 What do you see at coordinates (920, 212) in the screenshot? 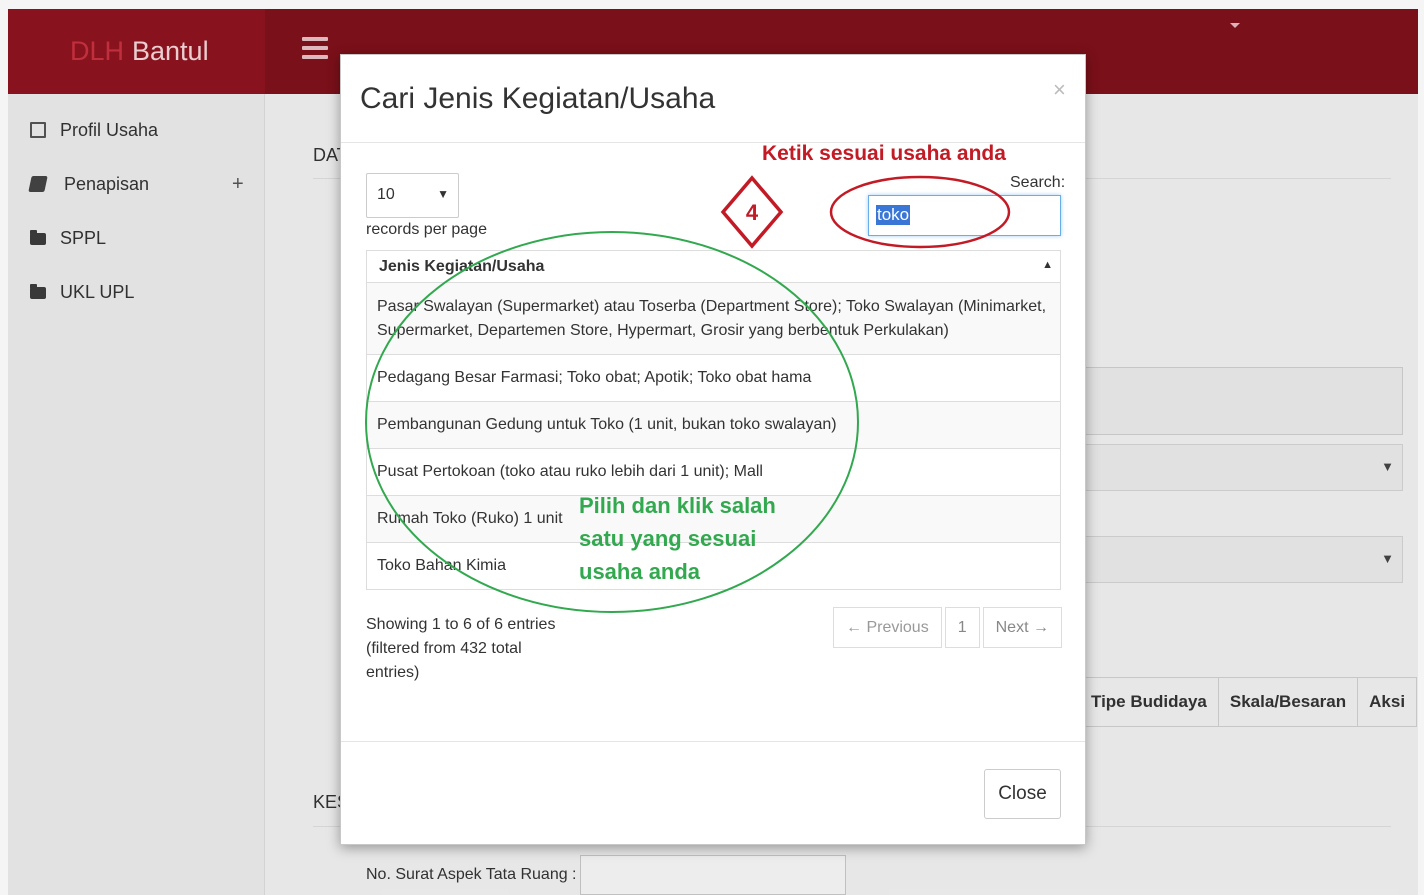
I see `red-highlight-ellipse` at bounding box center [920, 212].